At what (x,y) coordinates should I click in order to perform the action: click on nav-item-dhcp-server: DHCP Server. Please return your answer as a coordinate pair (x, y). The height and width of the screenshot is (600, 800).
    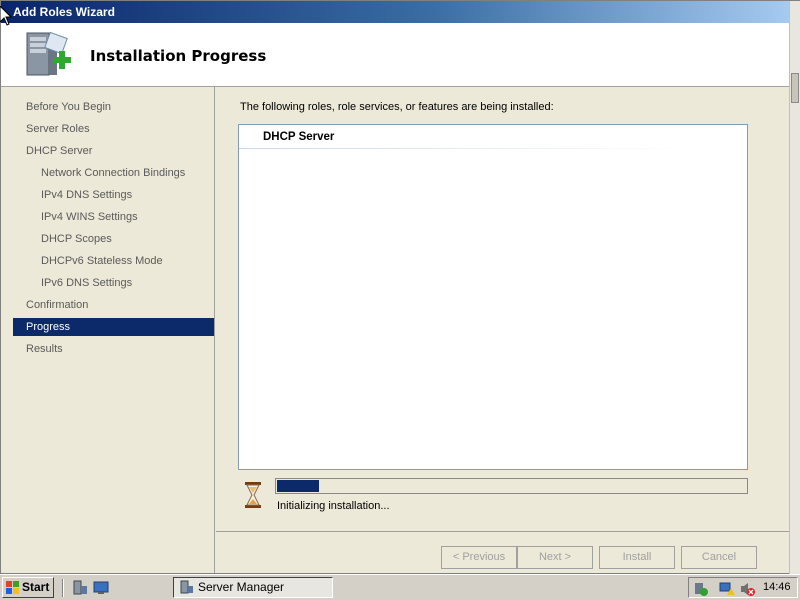
    Looking at the image, I should click on (113, 151).